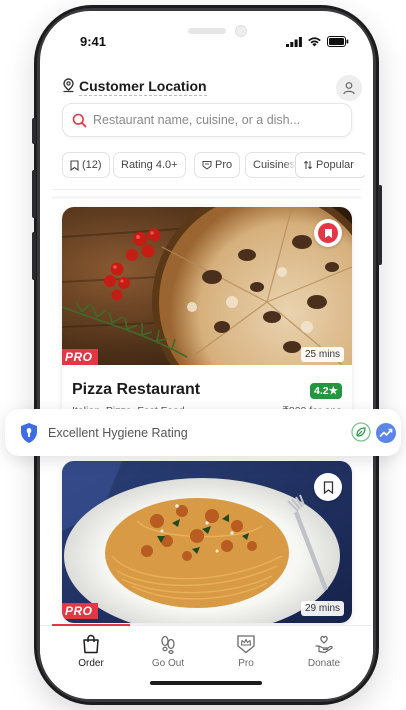 The image size is (406, 710). I want to click on user-icon, so click(349, 88).